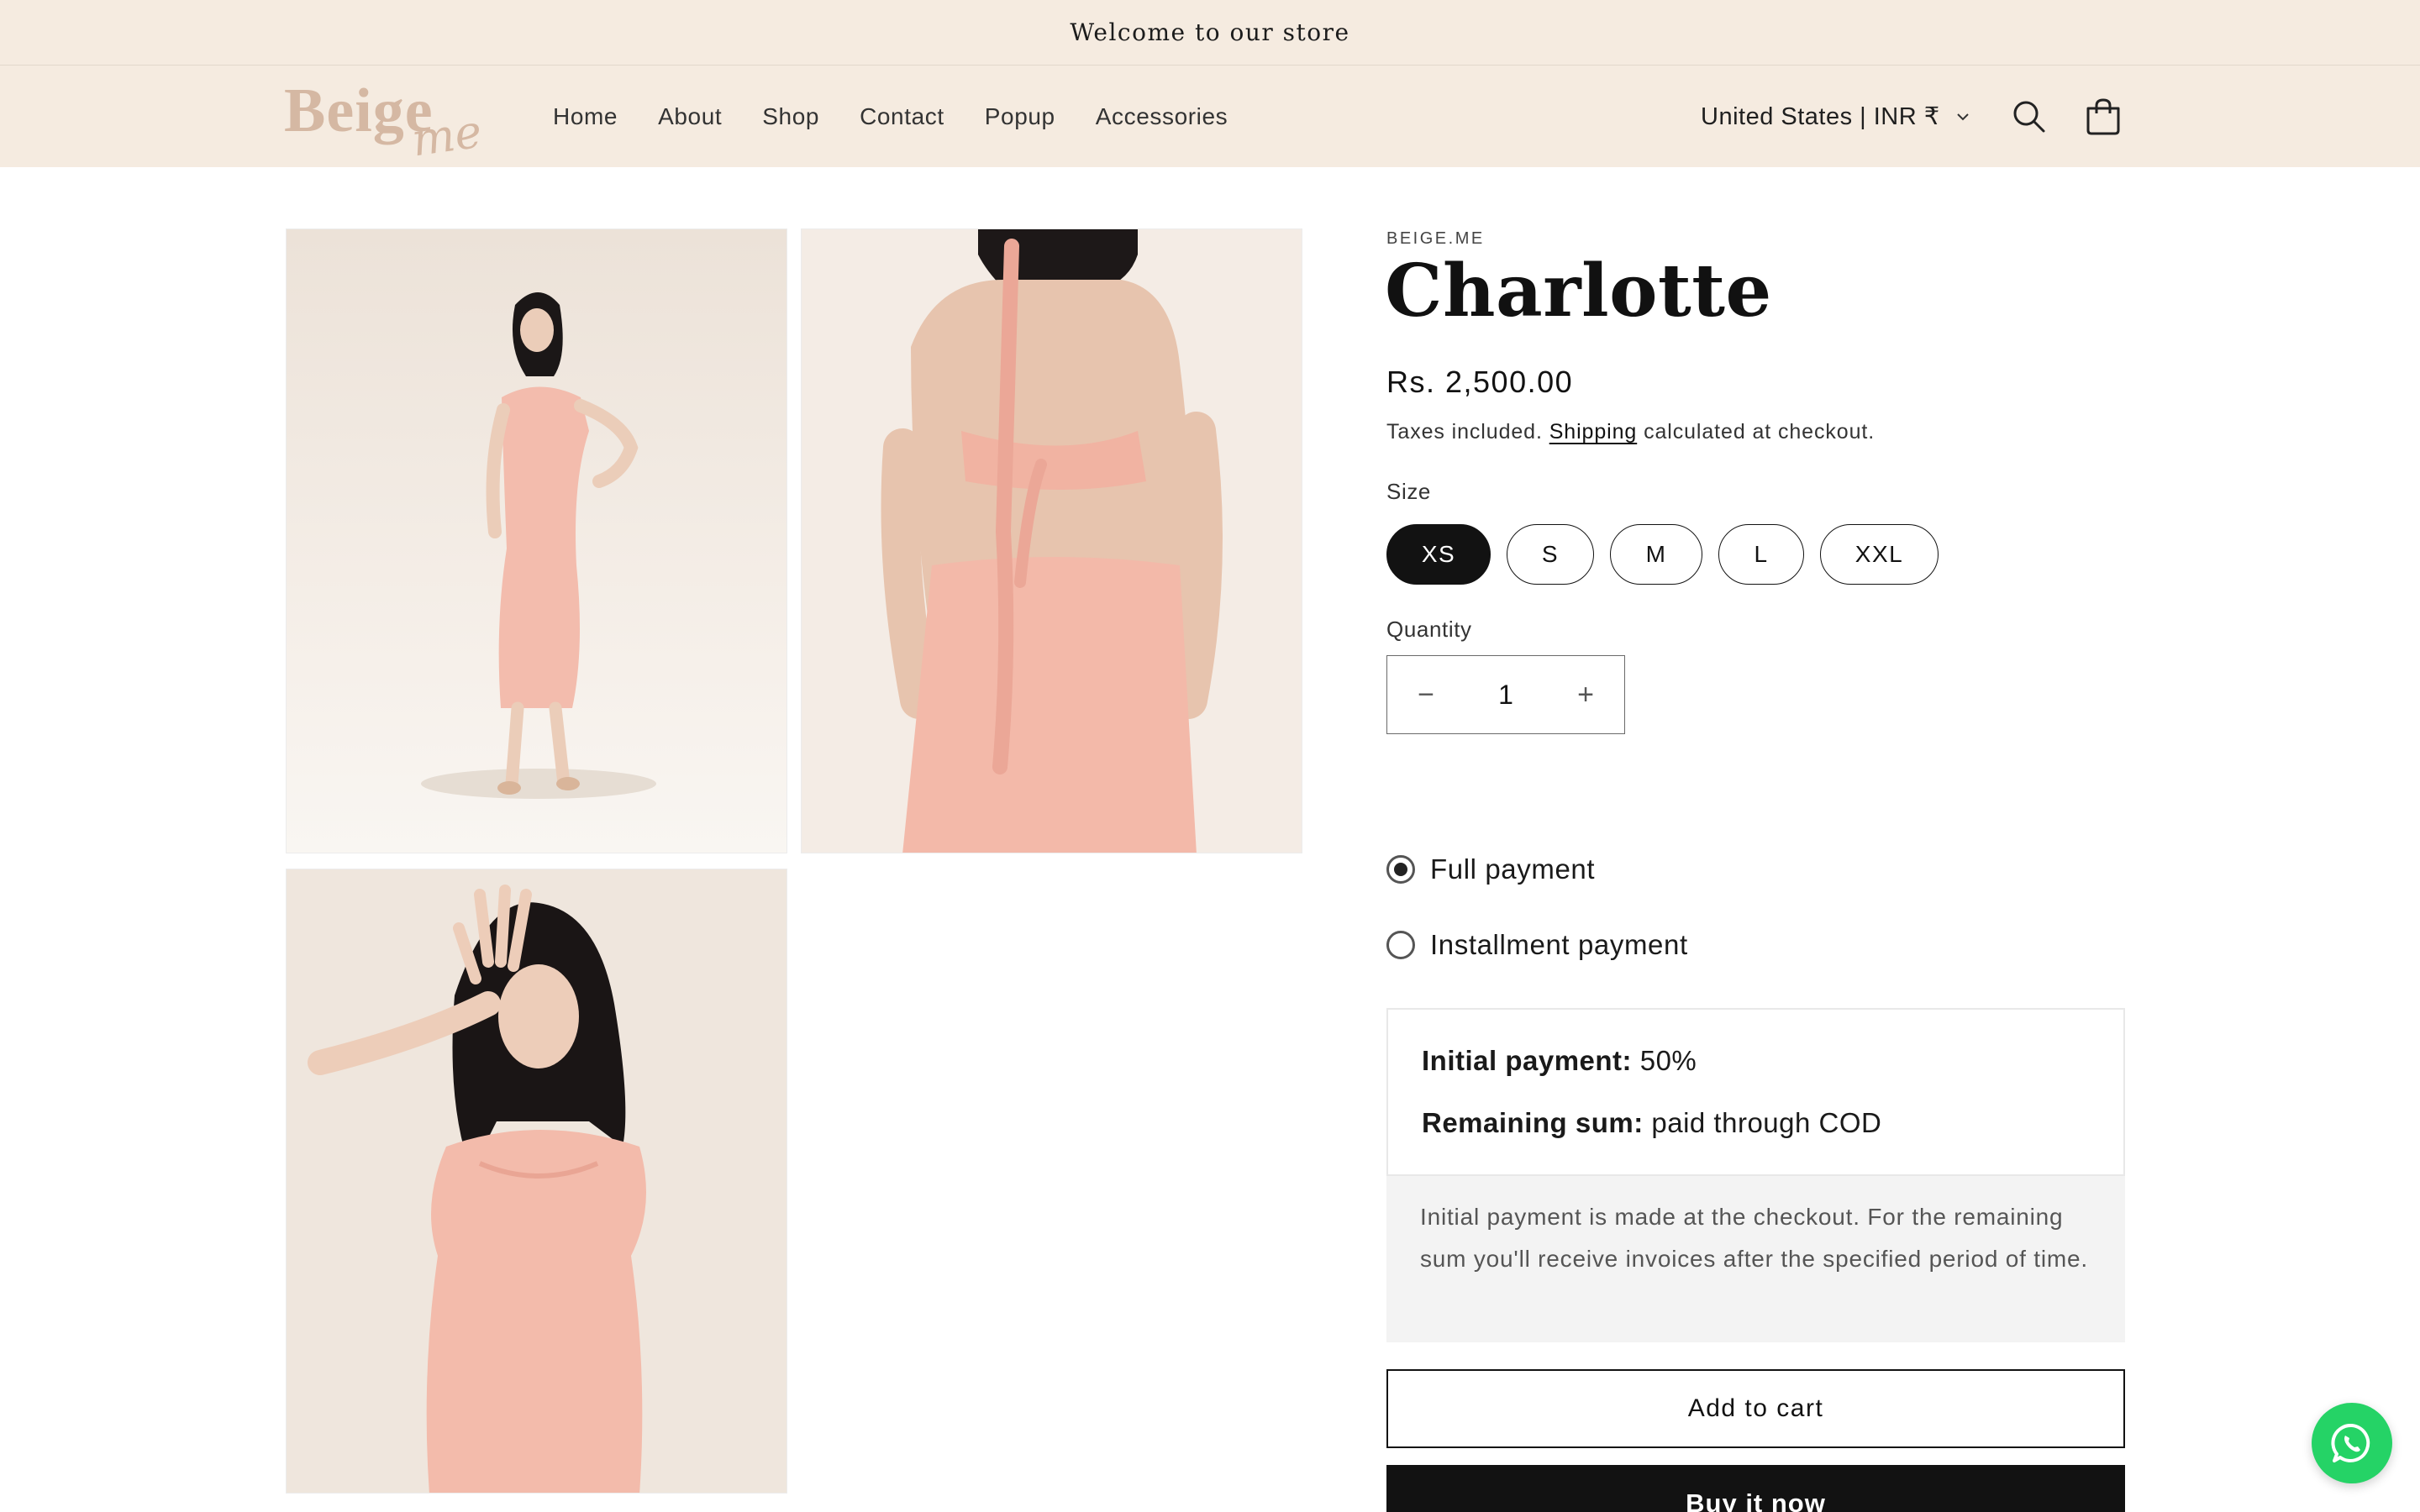  Describe the element at coordinates (1020, 116) in the screenshot. I see `nav-item-popup: Popup` at that location.